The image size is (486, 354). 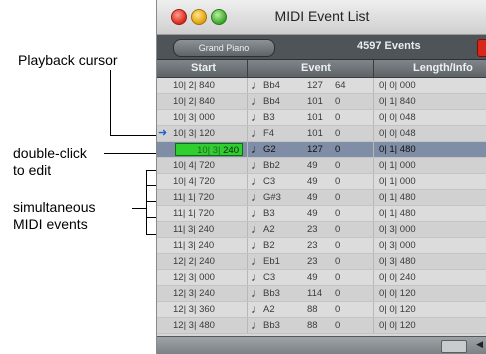 I want to click on table-row: 11| 3| 240 ♩ B2 23 0 0| 3| 000, so click(x=321, y=246).